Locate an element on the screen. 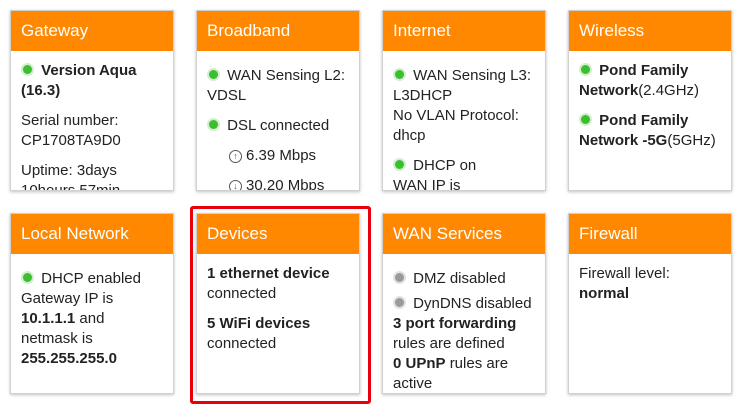  wifi-band-2g: (2.4GHz) is located at coordinates (669, 90).